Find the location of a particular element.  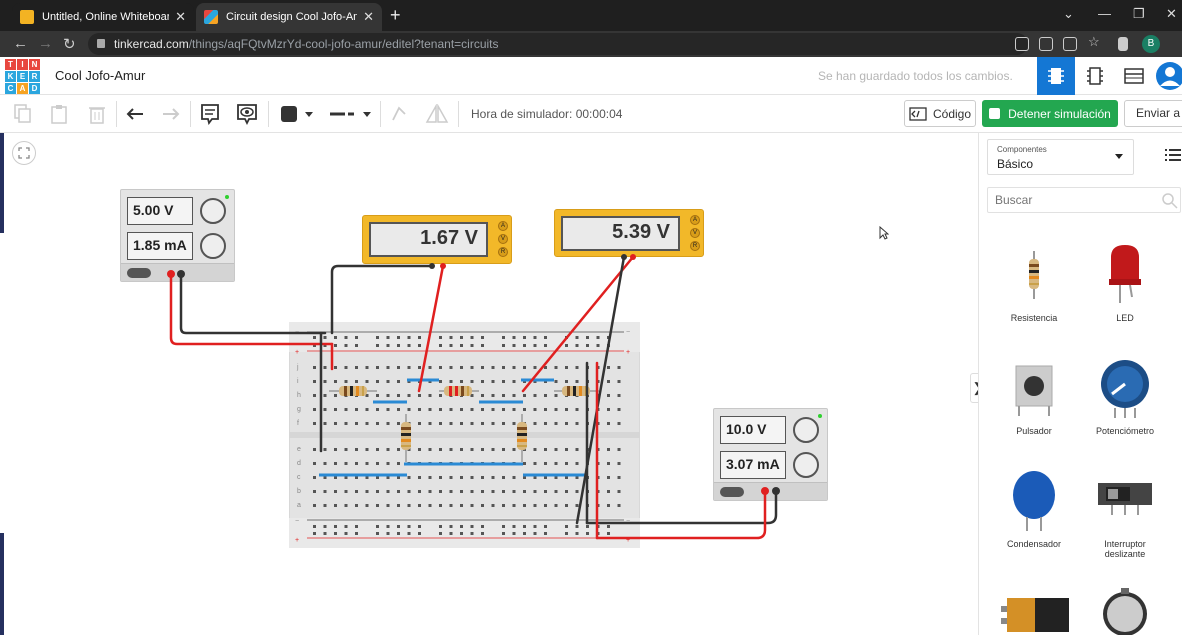

code-button: Código is located at coordinates (940, 113).